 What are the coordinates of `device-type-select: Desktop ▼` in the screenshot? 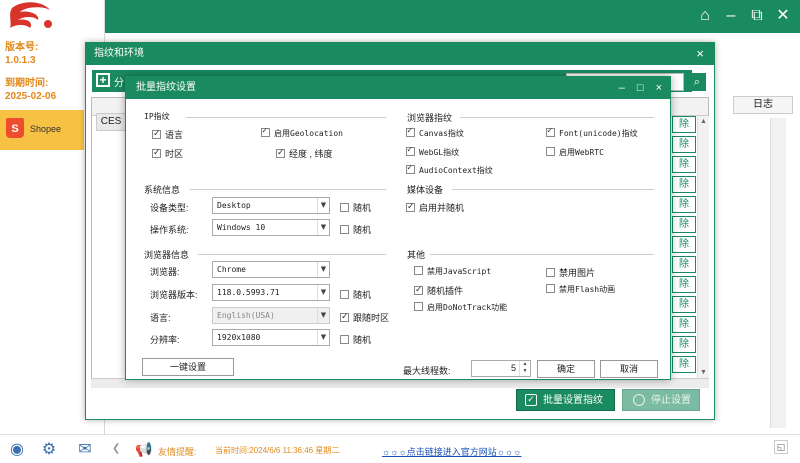 It's located at (271, 205).